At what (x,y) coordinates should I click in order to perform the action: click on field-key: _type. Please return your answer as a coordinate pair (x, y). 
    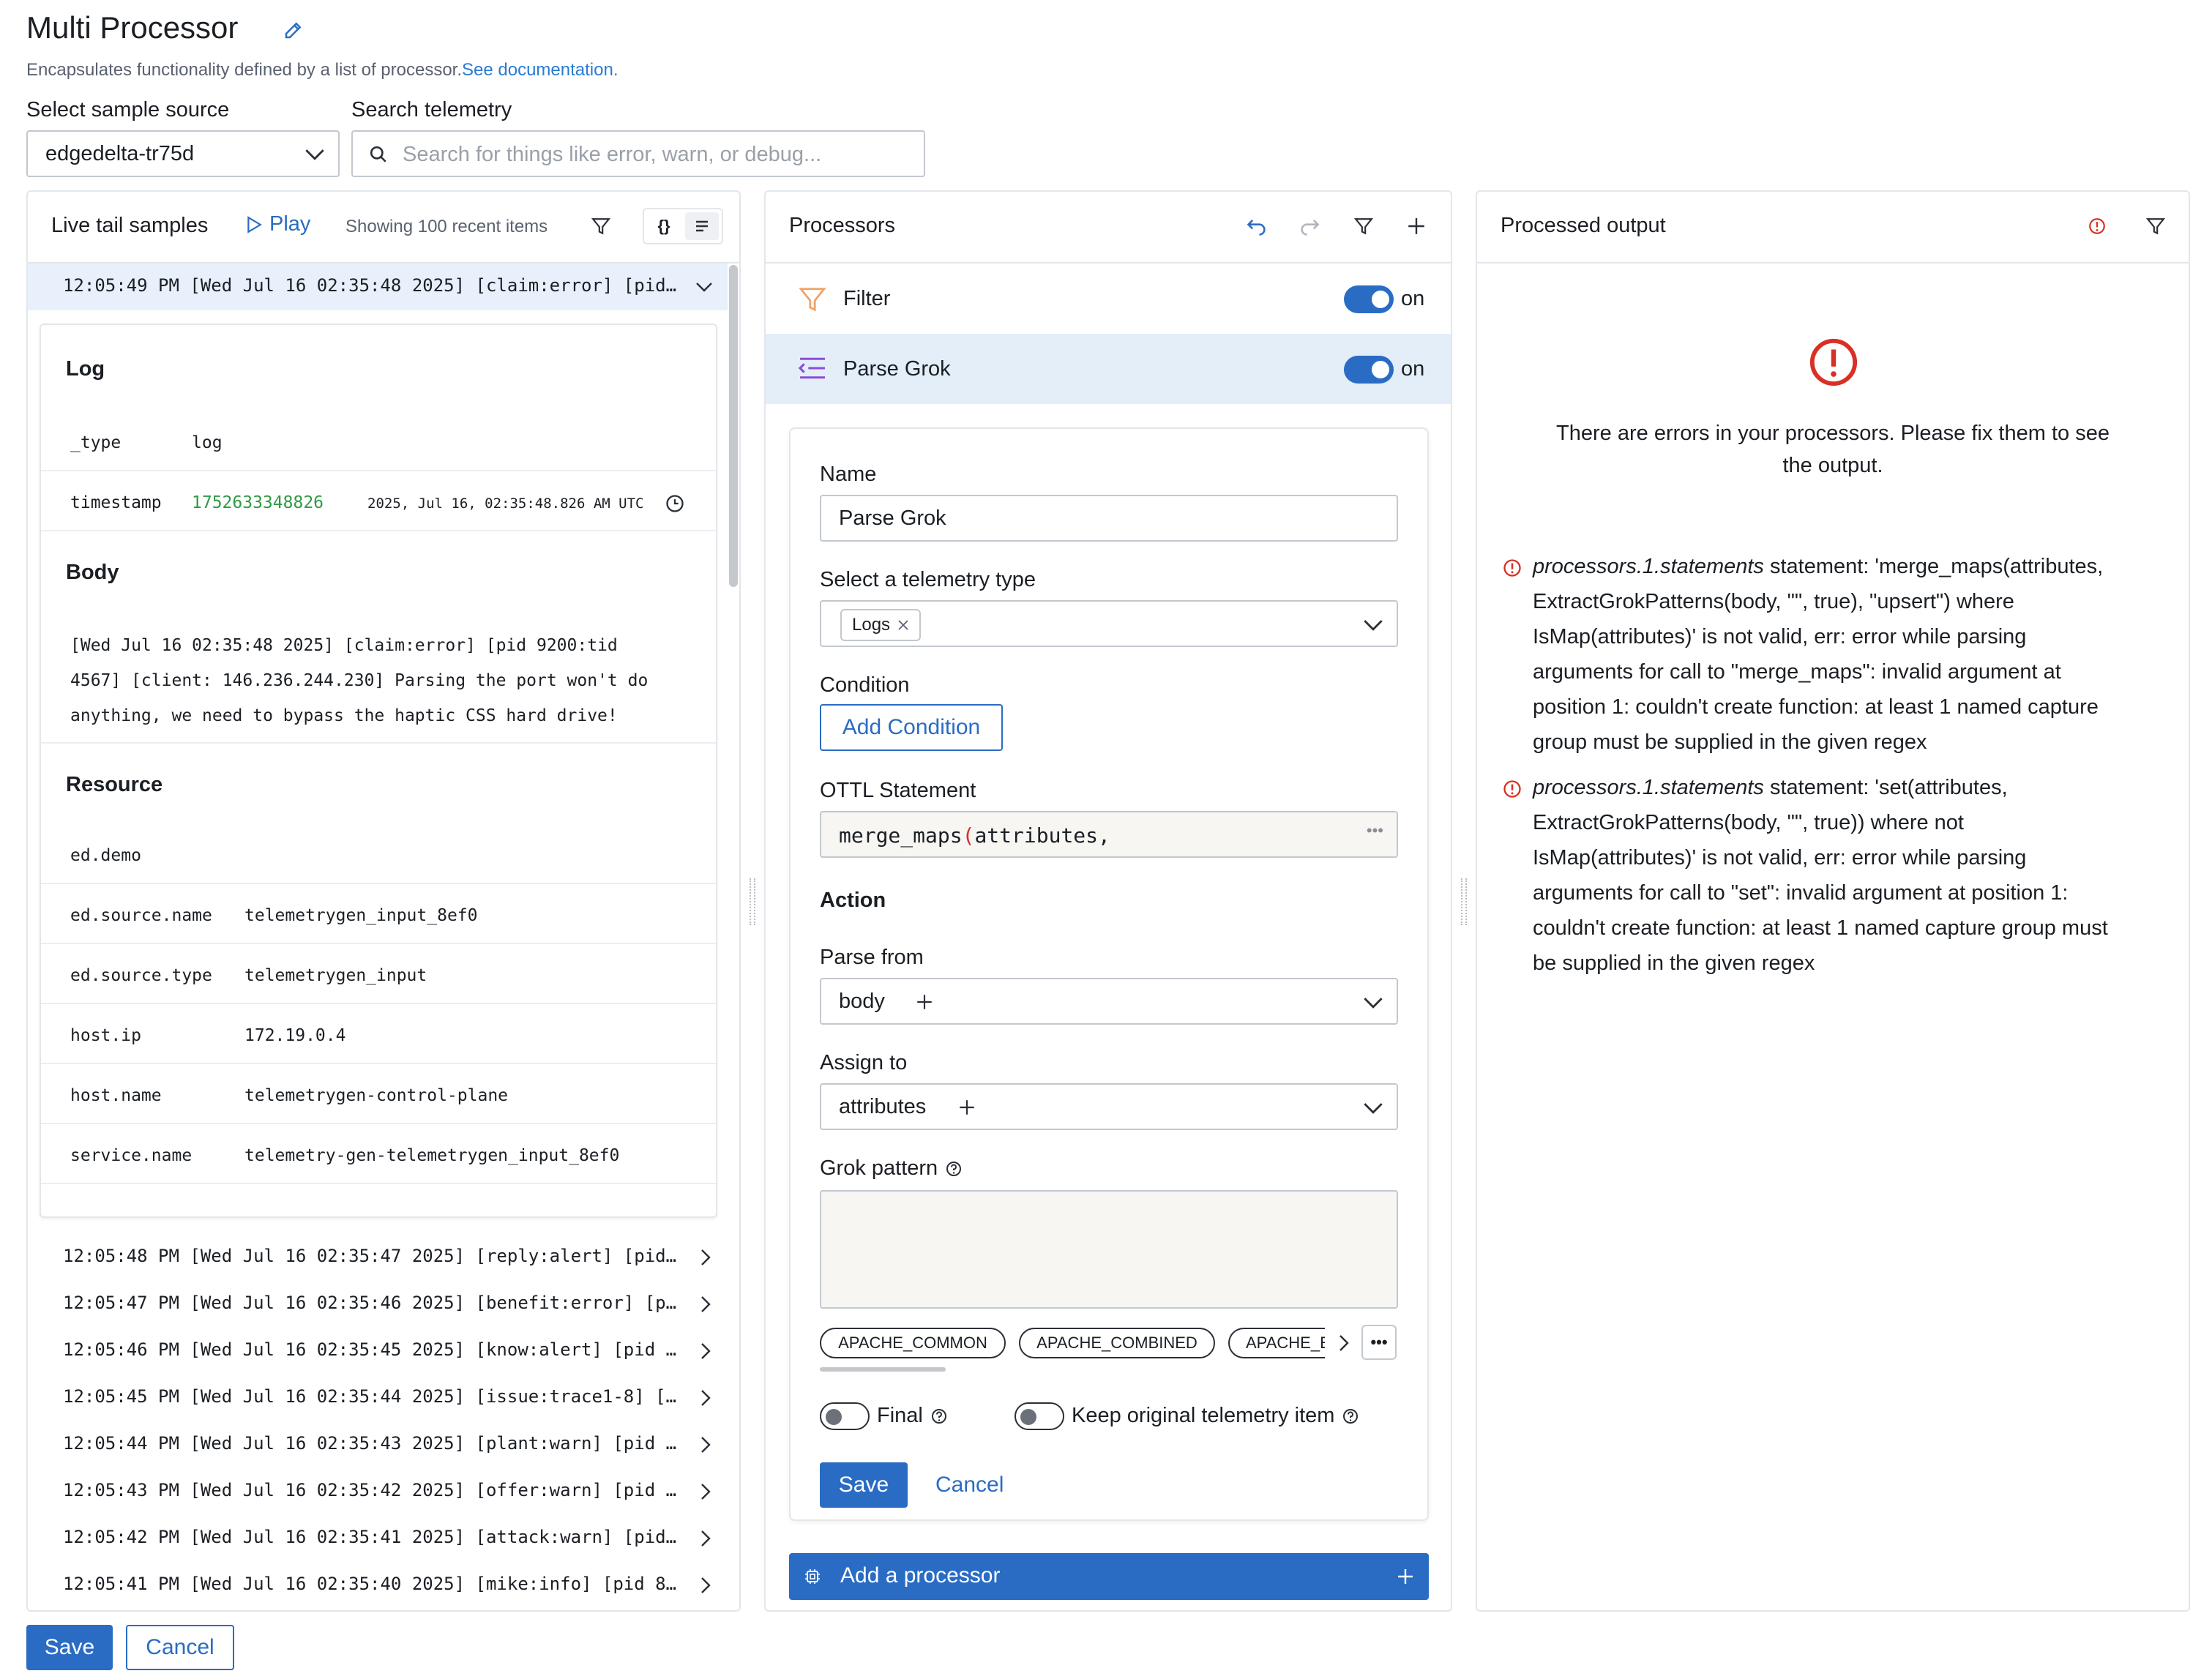
    Looking at the image, I should click on (96, 443).